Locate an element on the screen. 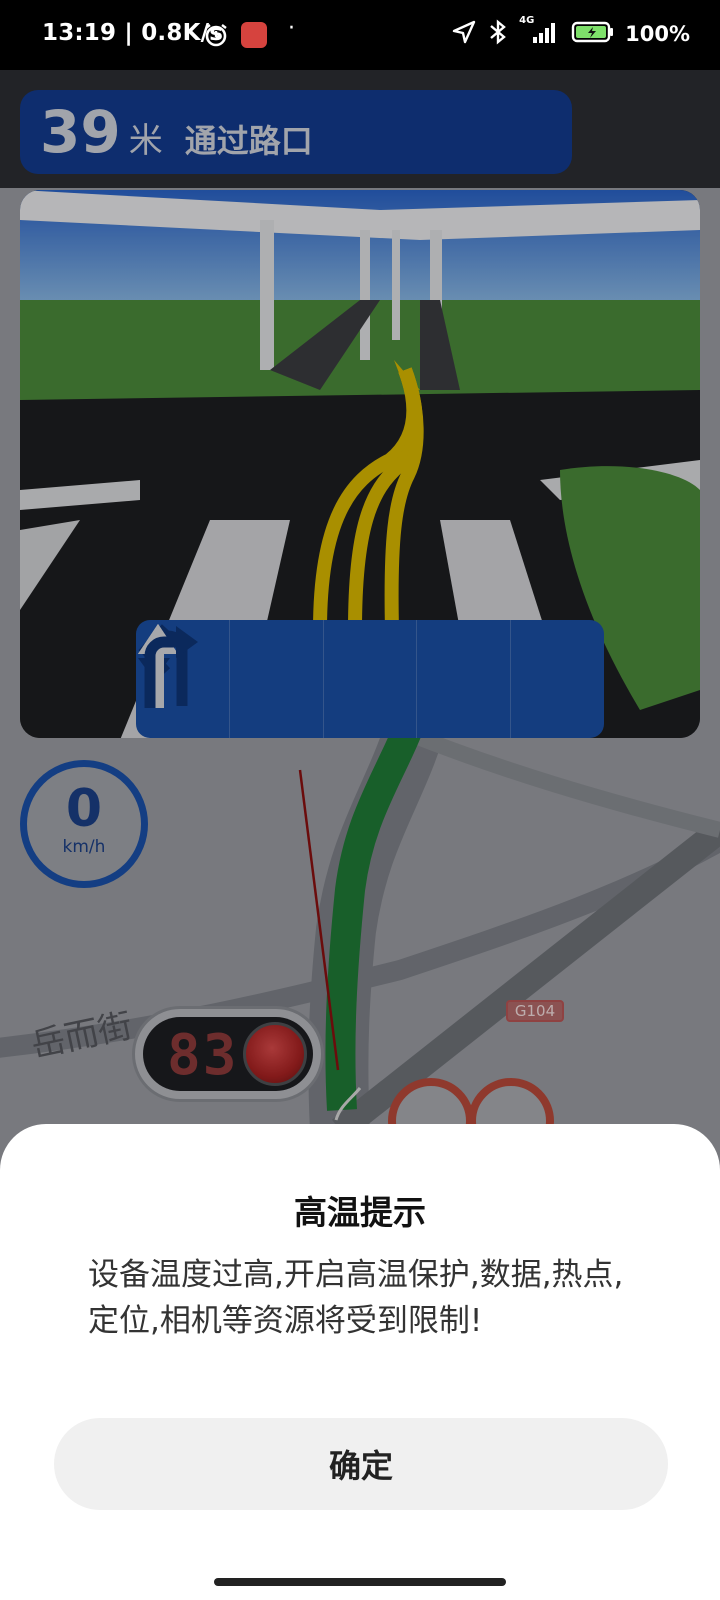 This screenshot has height=1600, width=720. location-icon is located at coordinates (464, 34).